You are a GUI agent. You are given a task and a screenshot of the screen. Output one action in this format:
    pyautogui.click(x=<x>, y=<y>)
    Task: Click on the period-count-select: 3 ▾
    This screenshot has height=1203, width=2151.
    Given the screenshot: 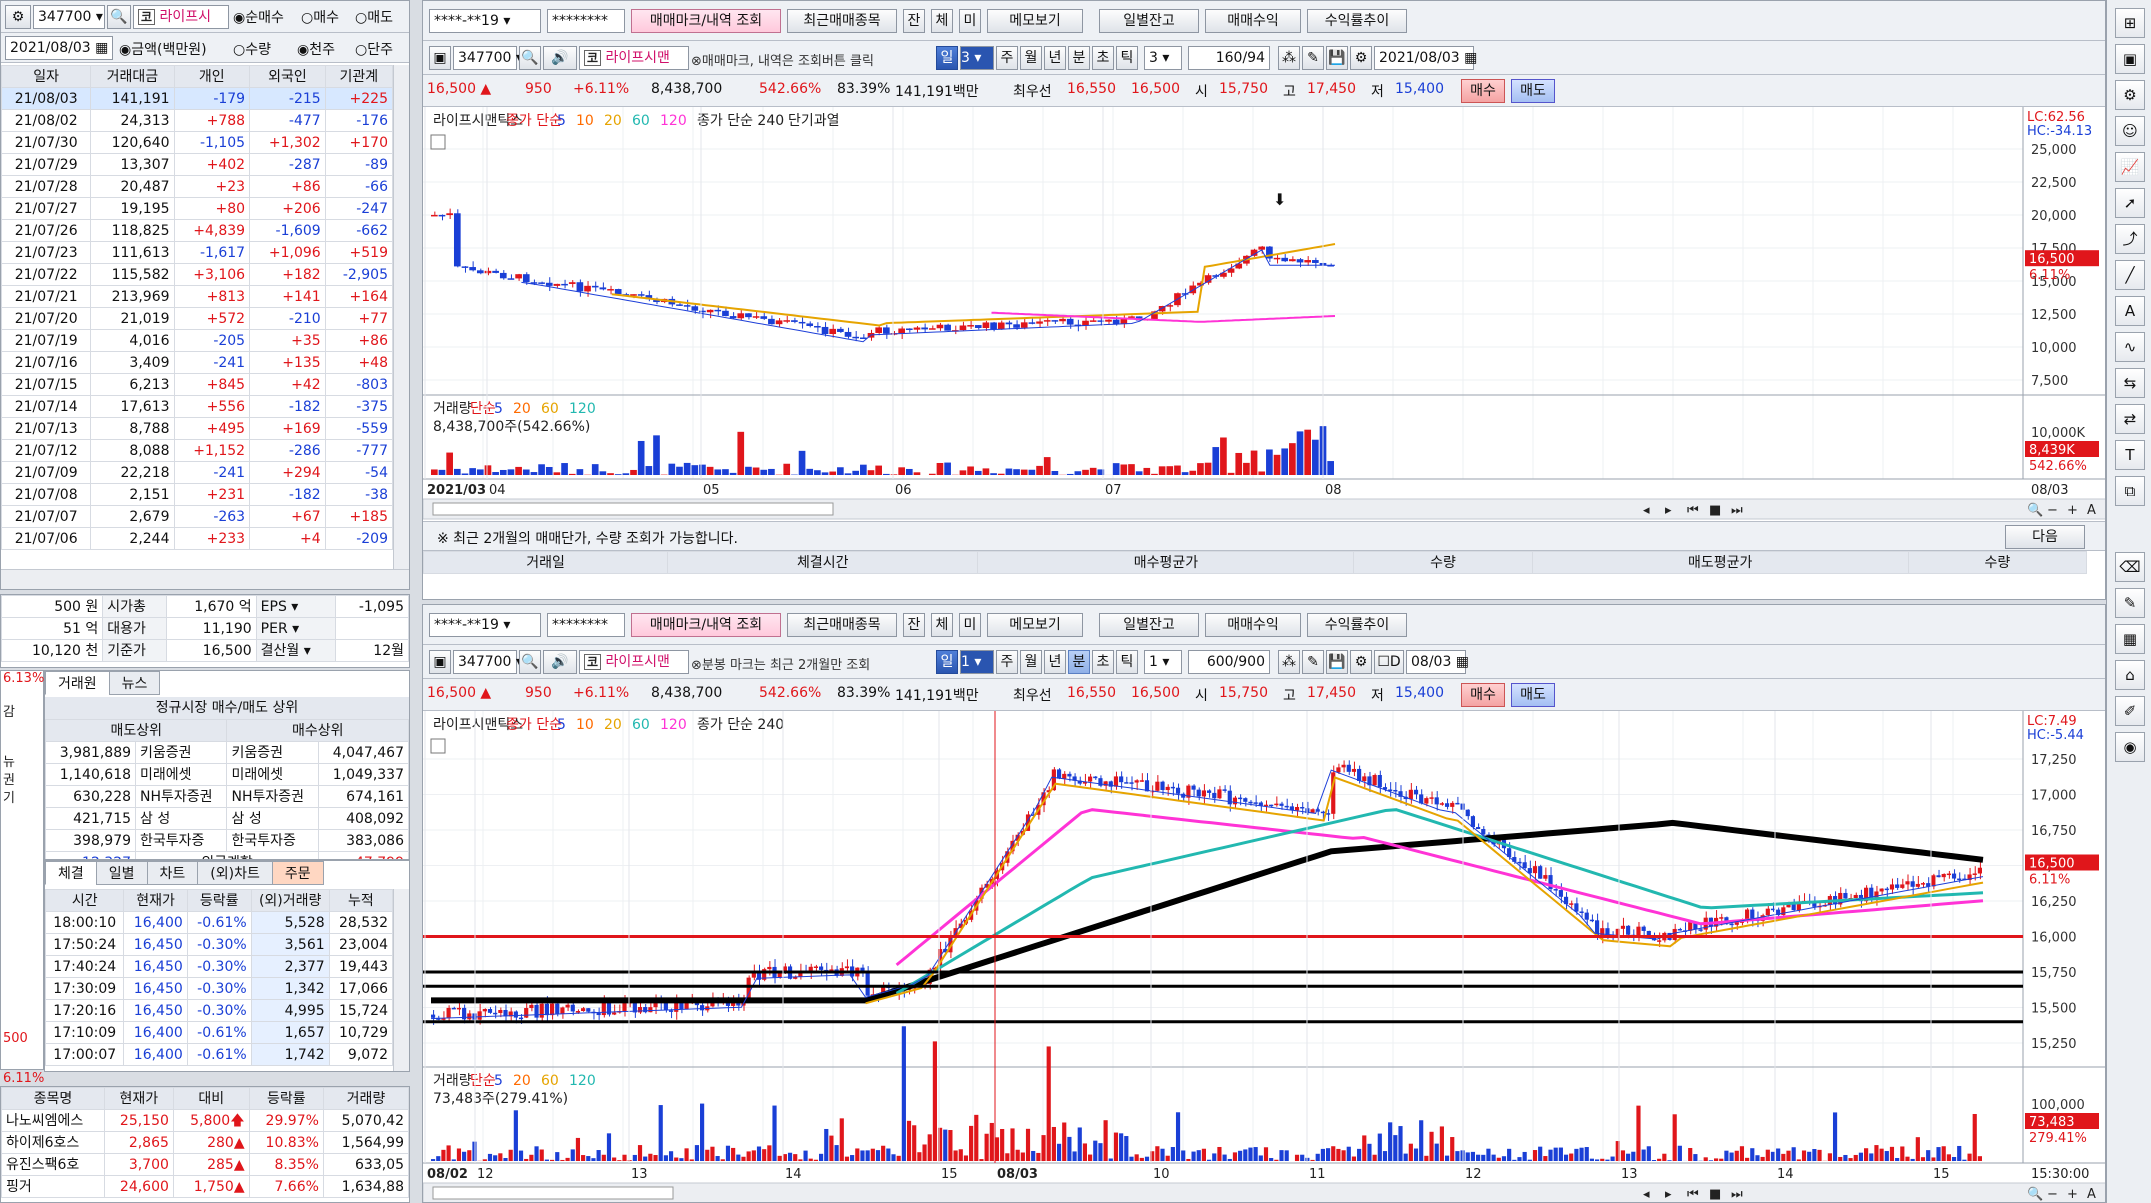 What is the action you would take?
    pyautogui.click(x=1163, y=58)
    